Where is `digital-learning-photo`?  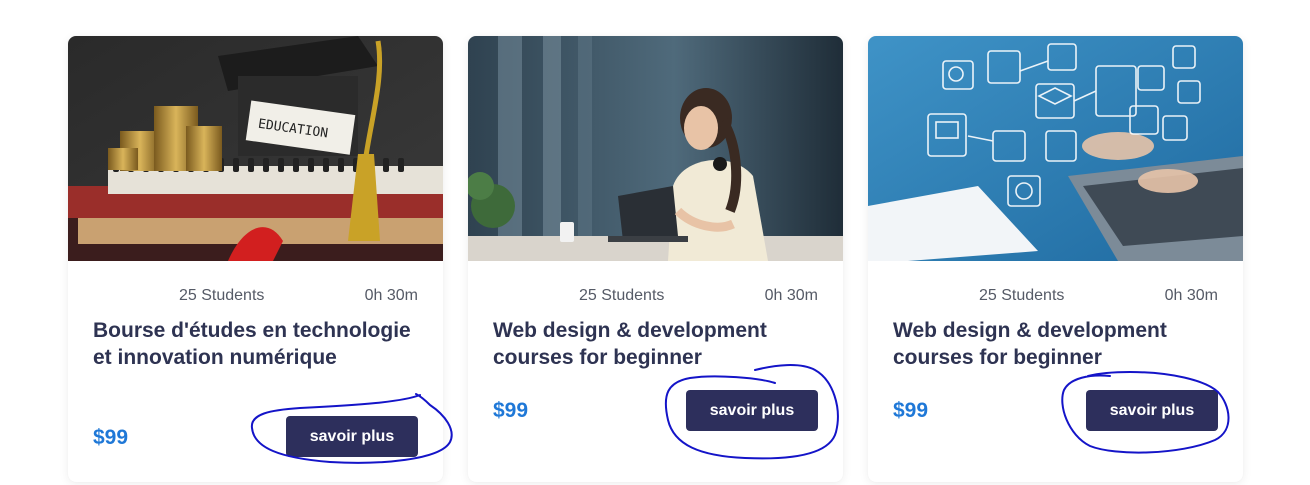 digital-learning-photo is located at coordinates (1055, 148).